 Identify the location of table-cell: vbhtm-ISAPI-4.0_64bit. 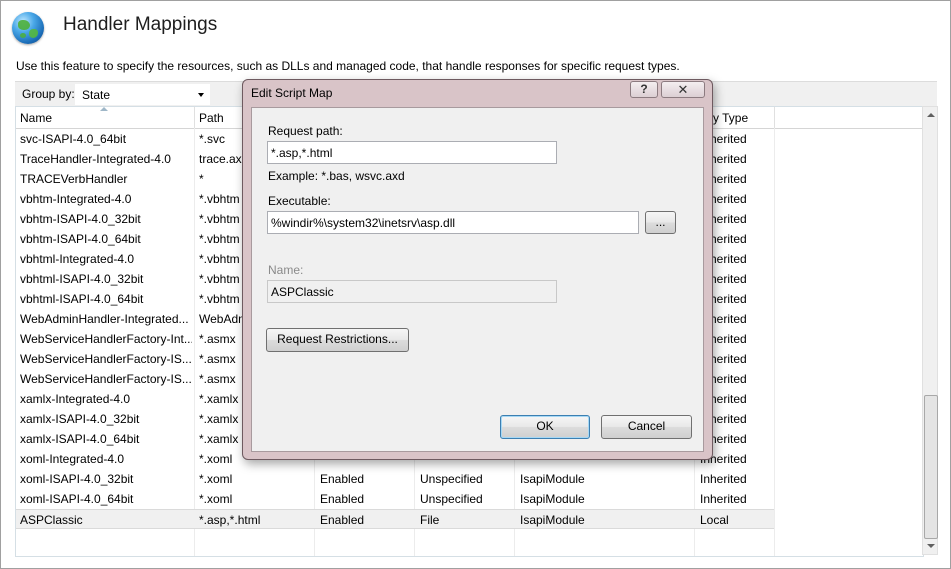
(80, 239).